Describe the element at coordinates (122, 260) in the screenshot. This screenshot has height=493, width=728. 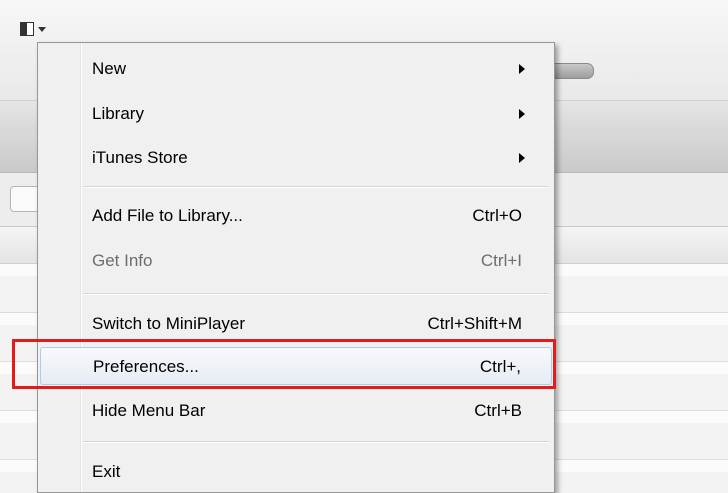
I see `menu-item-label: Get Info` at that location.